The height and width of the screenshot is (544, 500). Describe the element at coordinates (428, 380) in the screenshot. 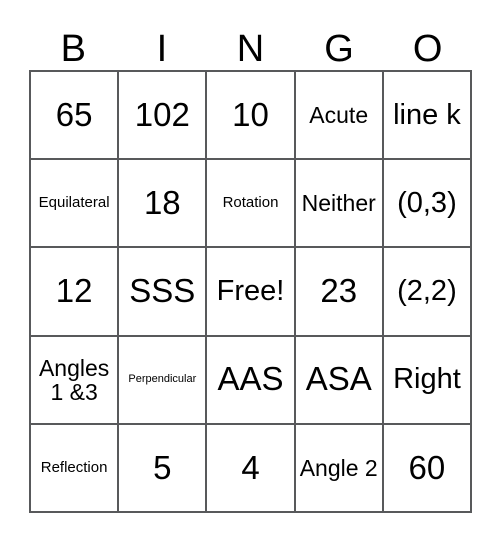

I see `bingo-cell: Right` at that location.